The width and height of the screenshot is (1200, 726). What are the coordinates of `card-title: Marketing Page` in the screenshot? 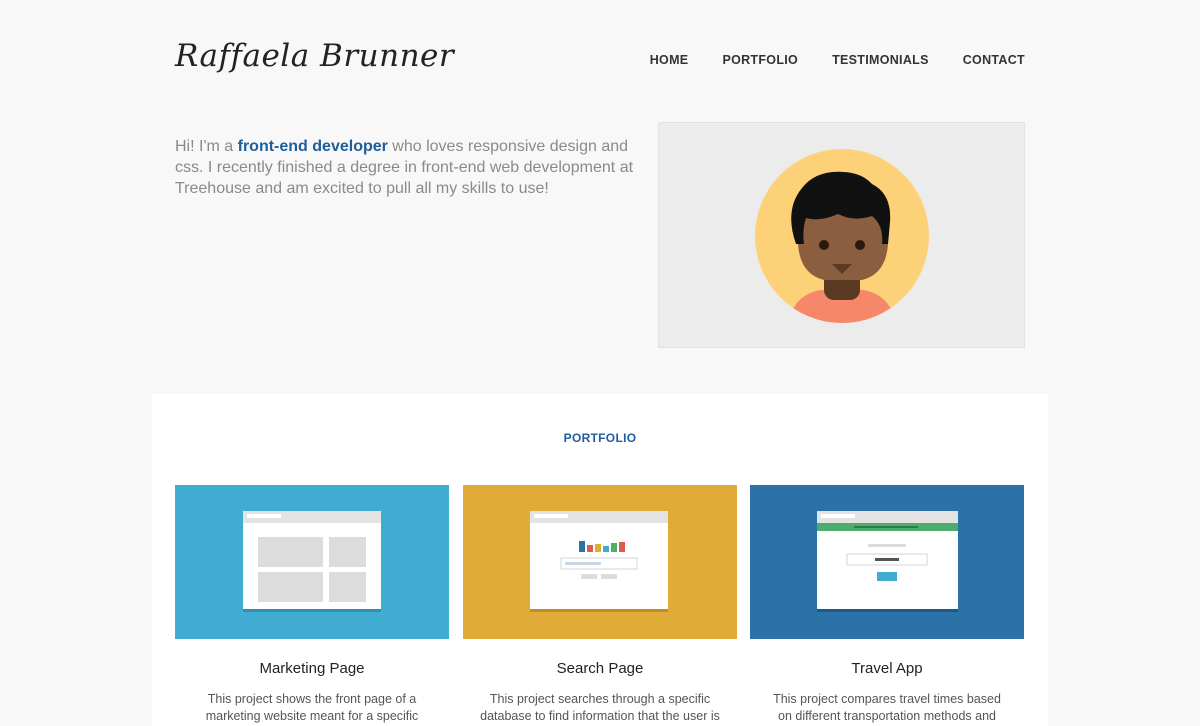 It's located at (312, 668).